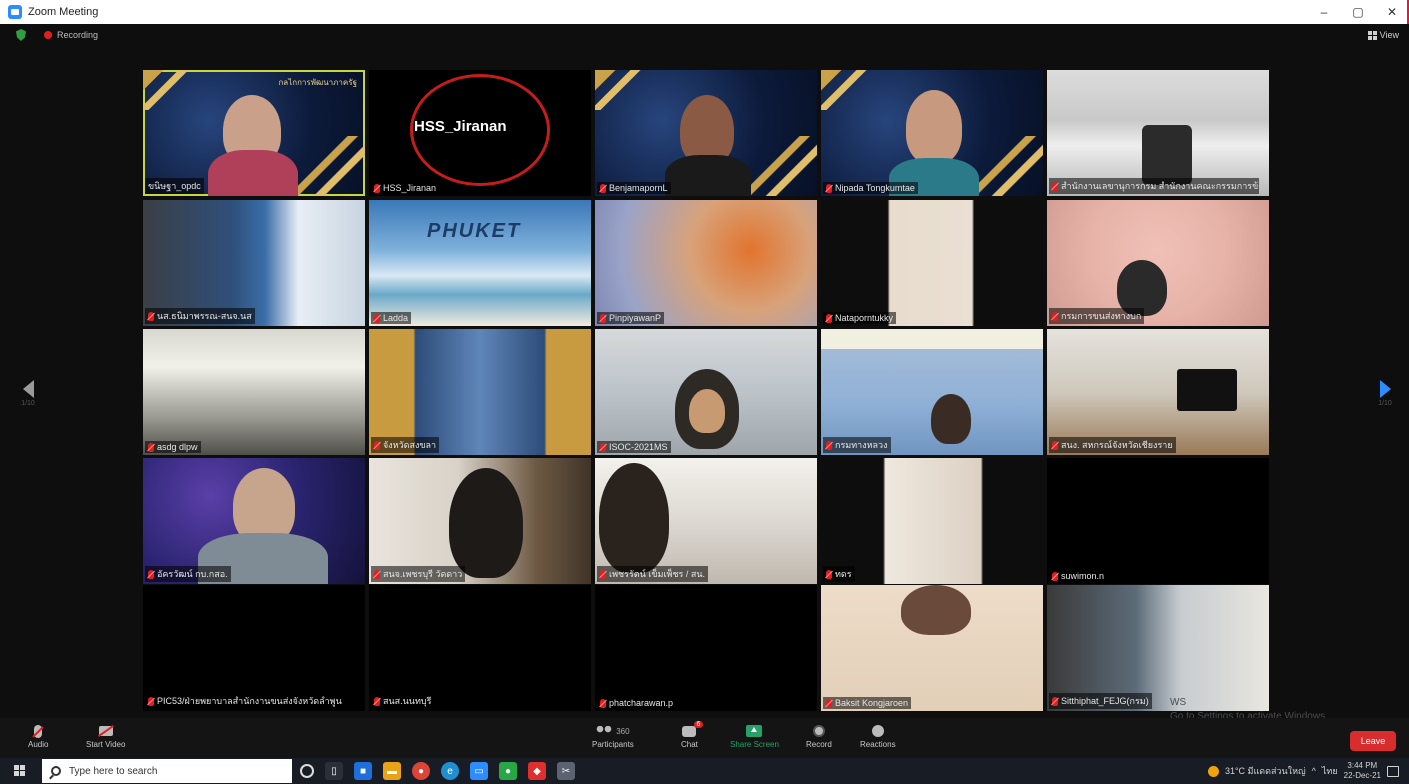 This screenshot has width=1409, height=784. What do you see at coordinates (1158, 648) in the screenshot?
I see `video-tile: Sitthiphat_FEJG(กรม)` at bounding box center [1158, 648].